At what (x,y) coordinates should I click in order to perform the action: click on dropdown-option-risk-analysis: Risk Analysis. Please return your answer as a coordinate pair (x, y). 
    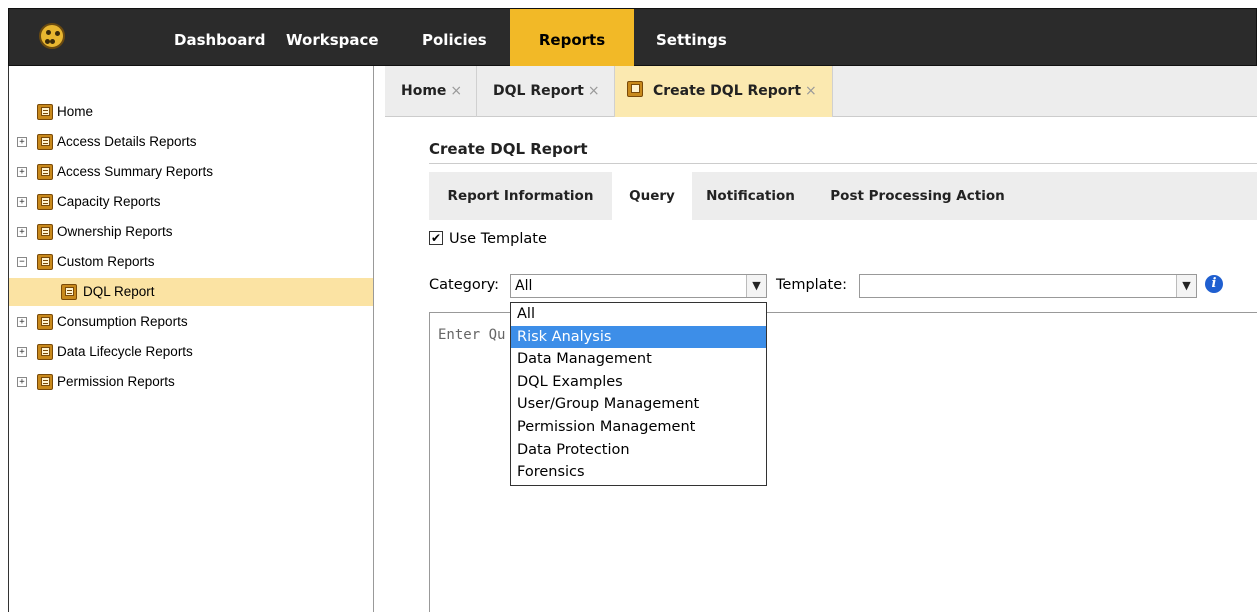
    Looking at the image, I should click on (638, 337).